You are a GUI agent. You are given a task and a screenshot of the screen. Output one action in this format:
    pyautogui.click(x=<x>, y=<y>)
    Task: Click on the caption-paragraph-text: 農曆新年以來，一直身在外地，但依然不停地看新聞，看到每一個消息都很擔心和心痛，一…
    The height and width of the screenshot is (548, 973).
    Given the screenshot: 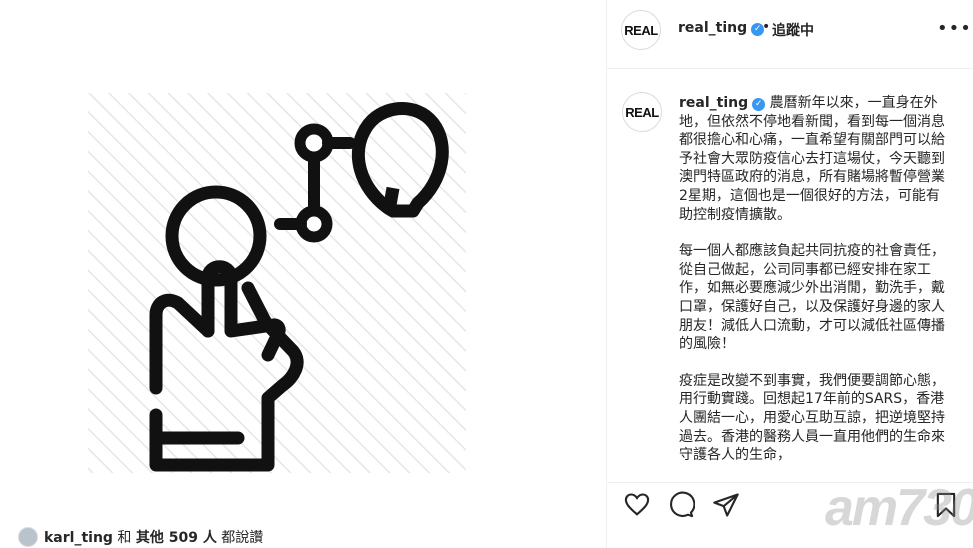 What is the action you would take?
    pyautogui.click(x=812, y=159)
    